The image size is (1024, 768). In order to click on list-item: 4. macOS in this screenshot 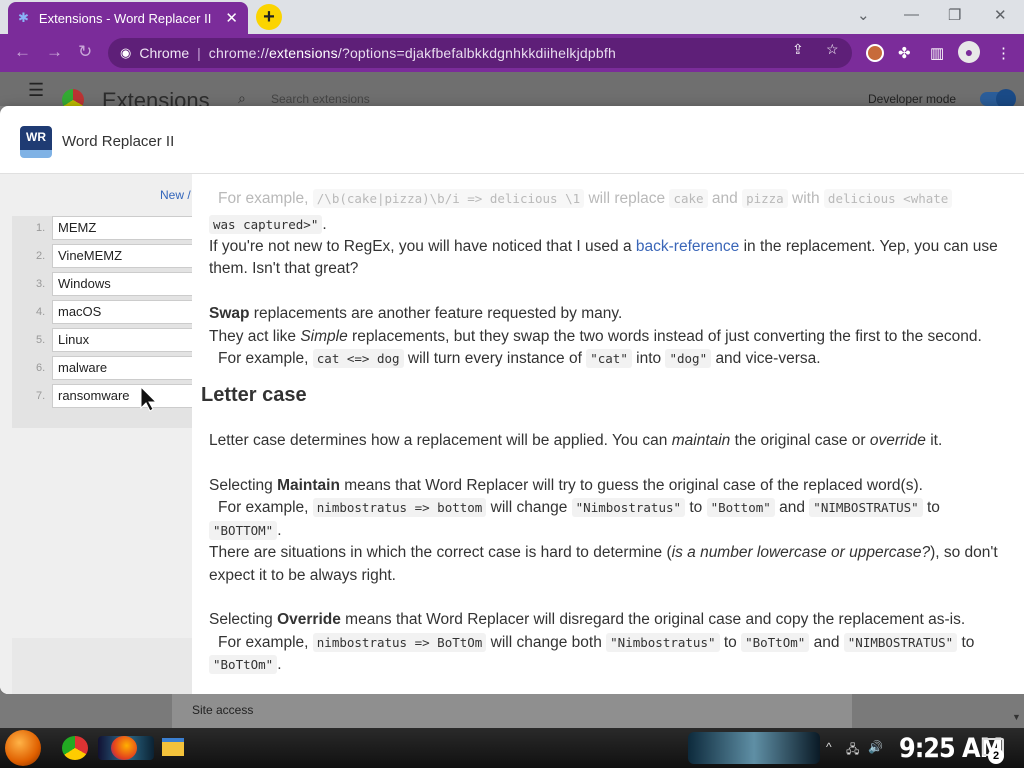, I will do `click(102, 312)`.